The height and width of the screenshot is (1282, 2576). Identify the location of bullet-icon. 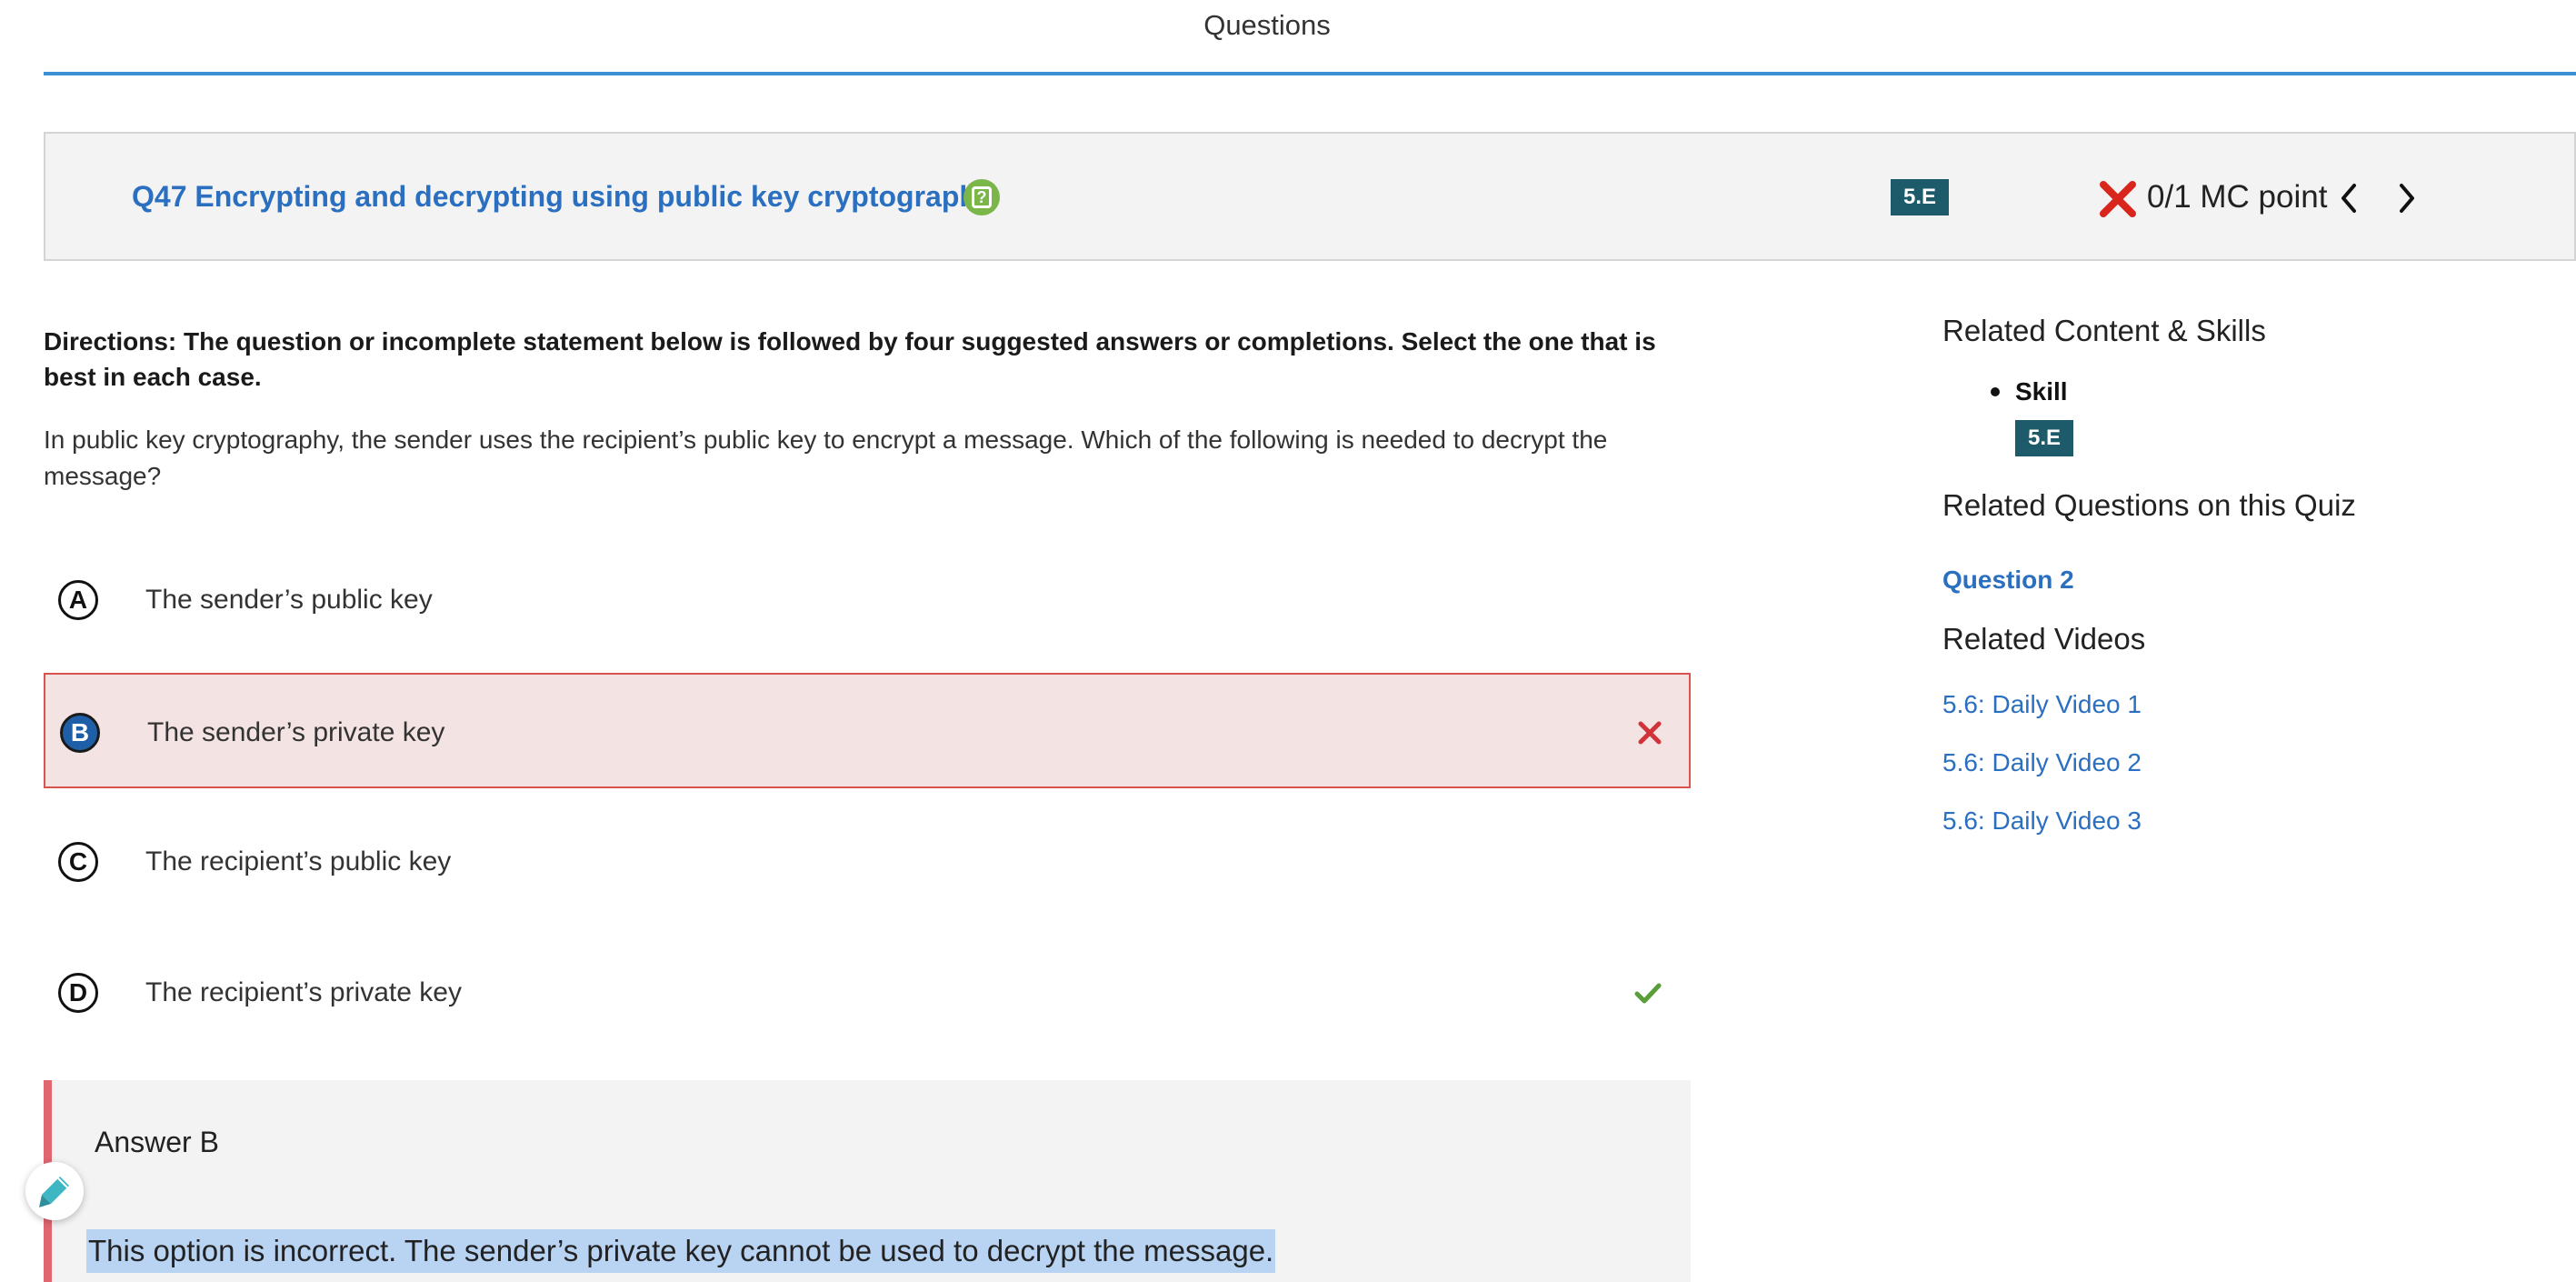
(1995, 391).